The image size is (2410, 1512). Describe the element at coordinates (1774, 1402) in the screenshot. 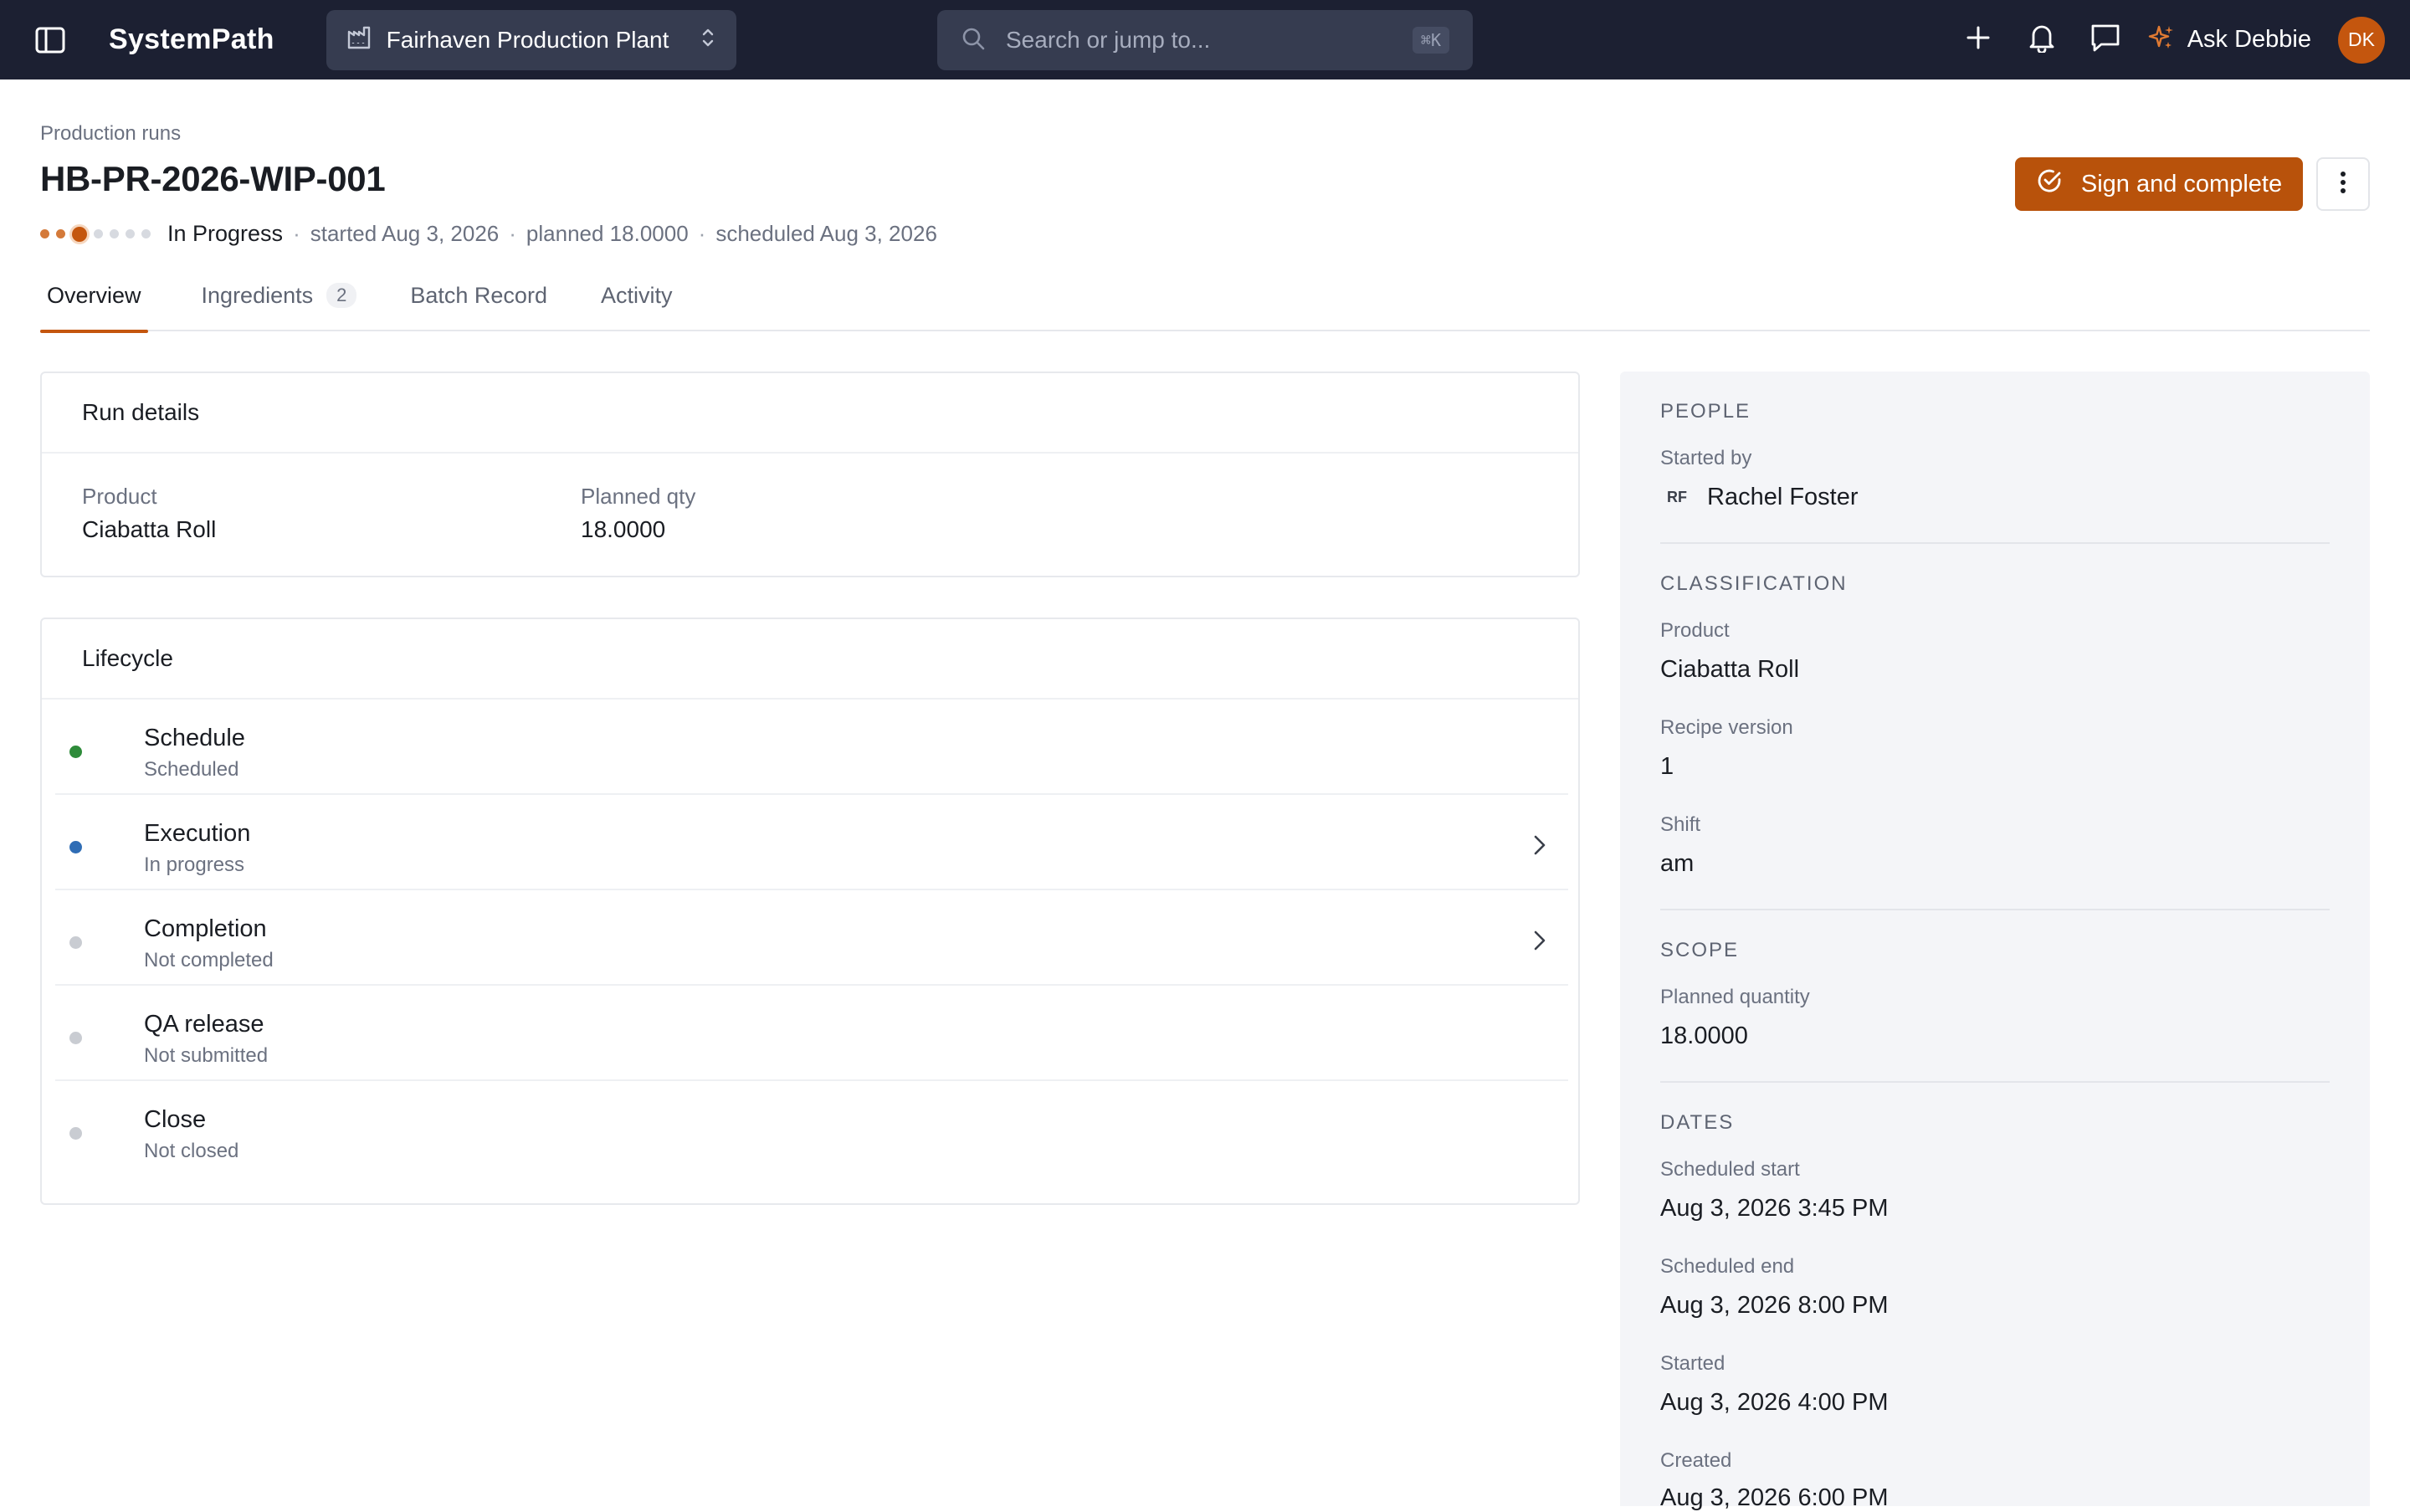

I see `started-value: Aug 3, 2026 4:00 PM` at that location.